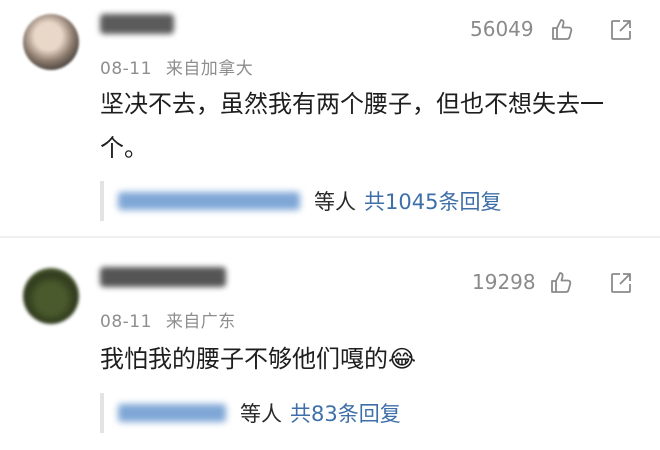 The image size is (660, 450). Describe the element at coordinates (200, 322) in the screenshot. I see `comment-location: 来自广东` at that location.